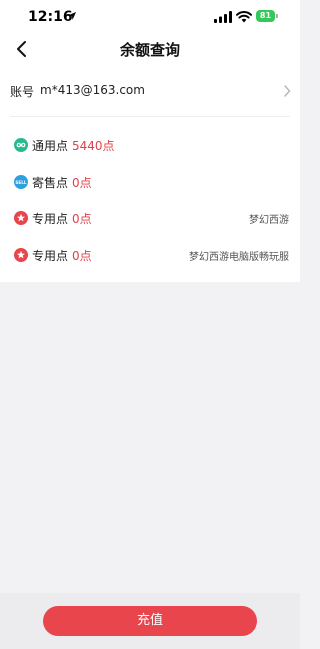  Describe the element at coordinates (150, 218) in the screenshot. I see `point-row-dedicated: 专用点 0点 梦幻西游` at that location.